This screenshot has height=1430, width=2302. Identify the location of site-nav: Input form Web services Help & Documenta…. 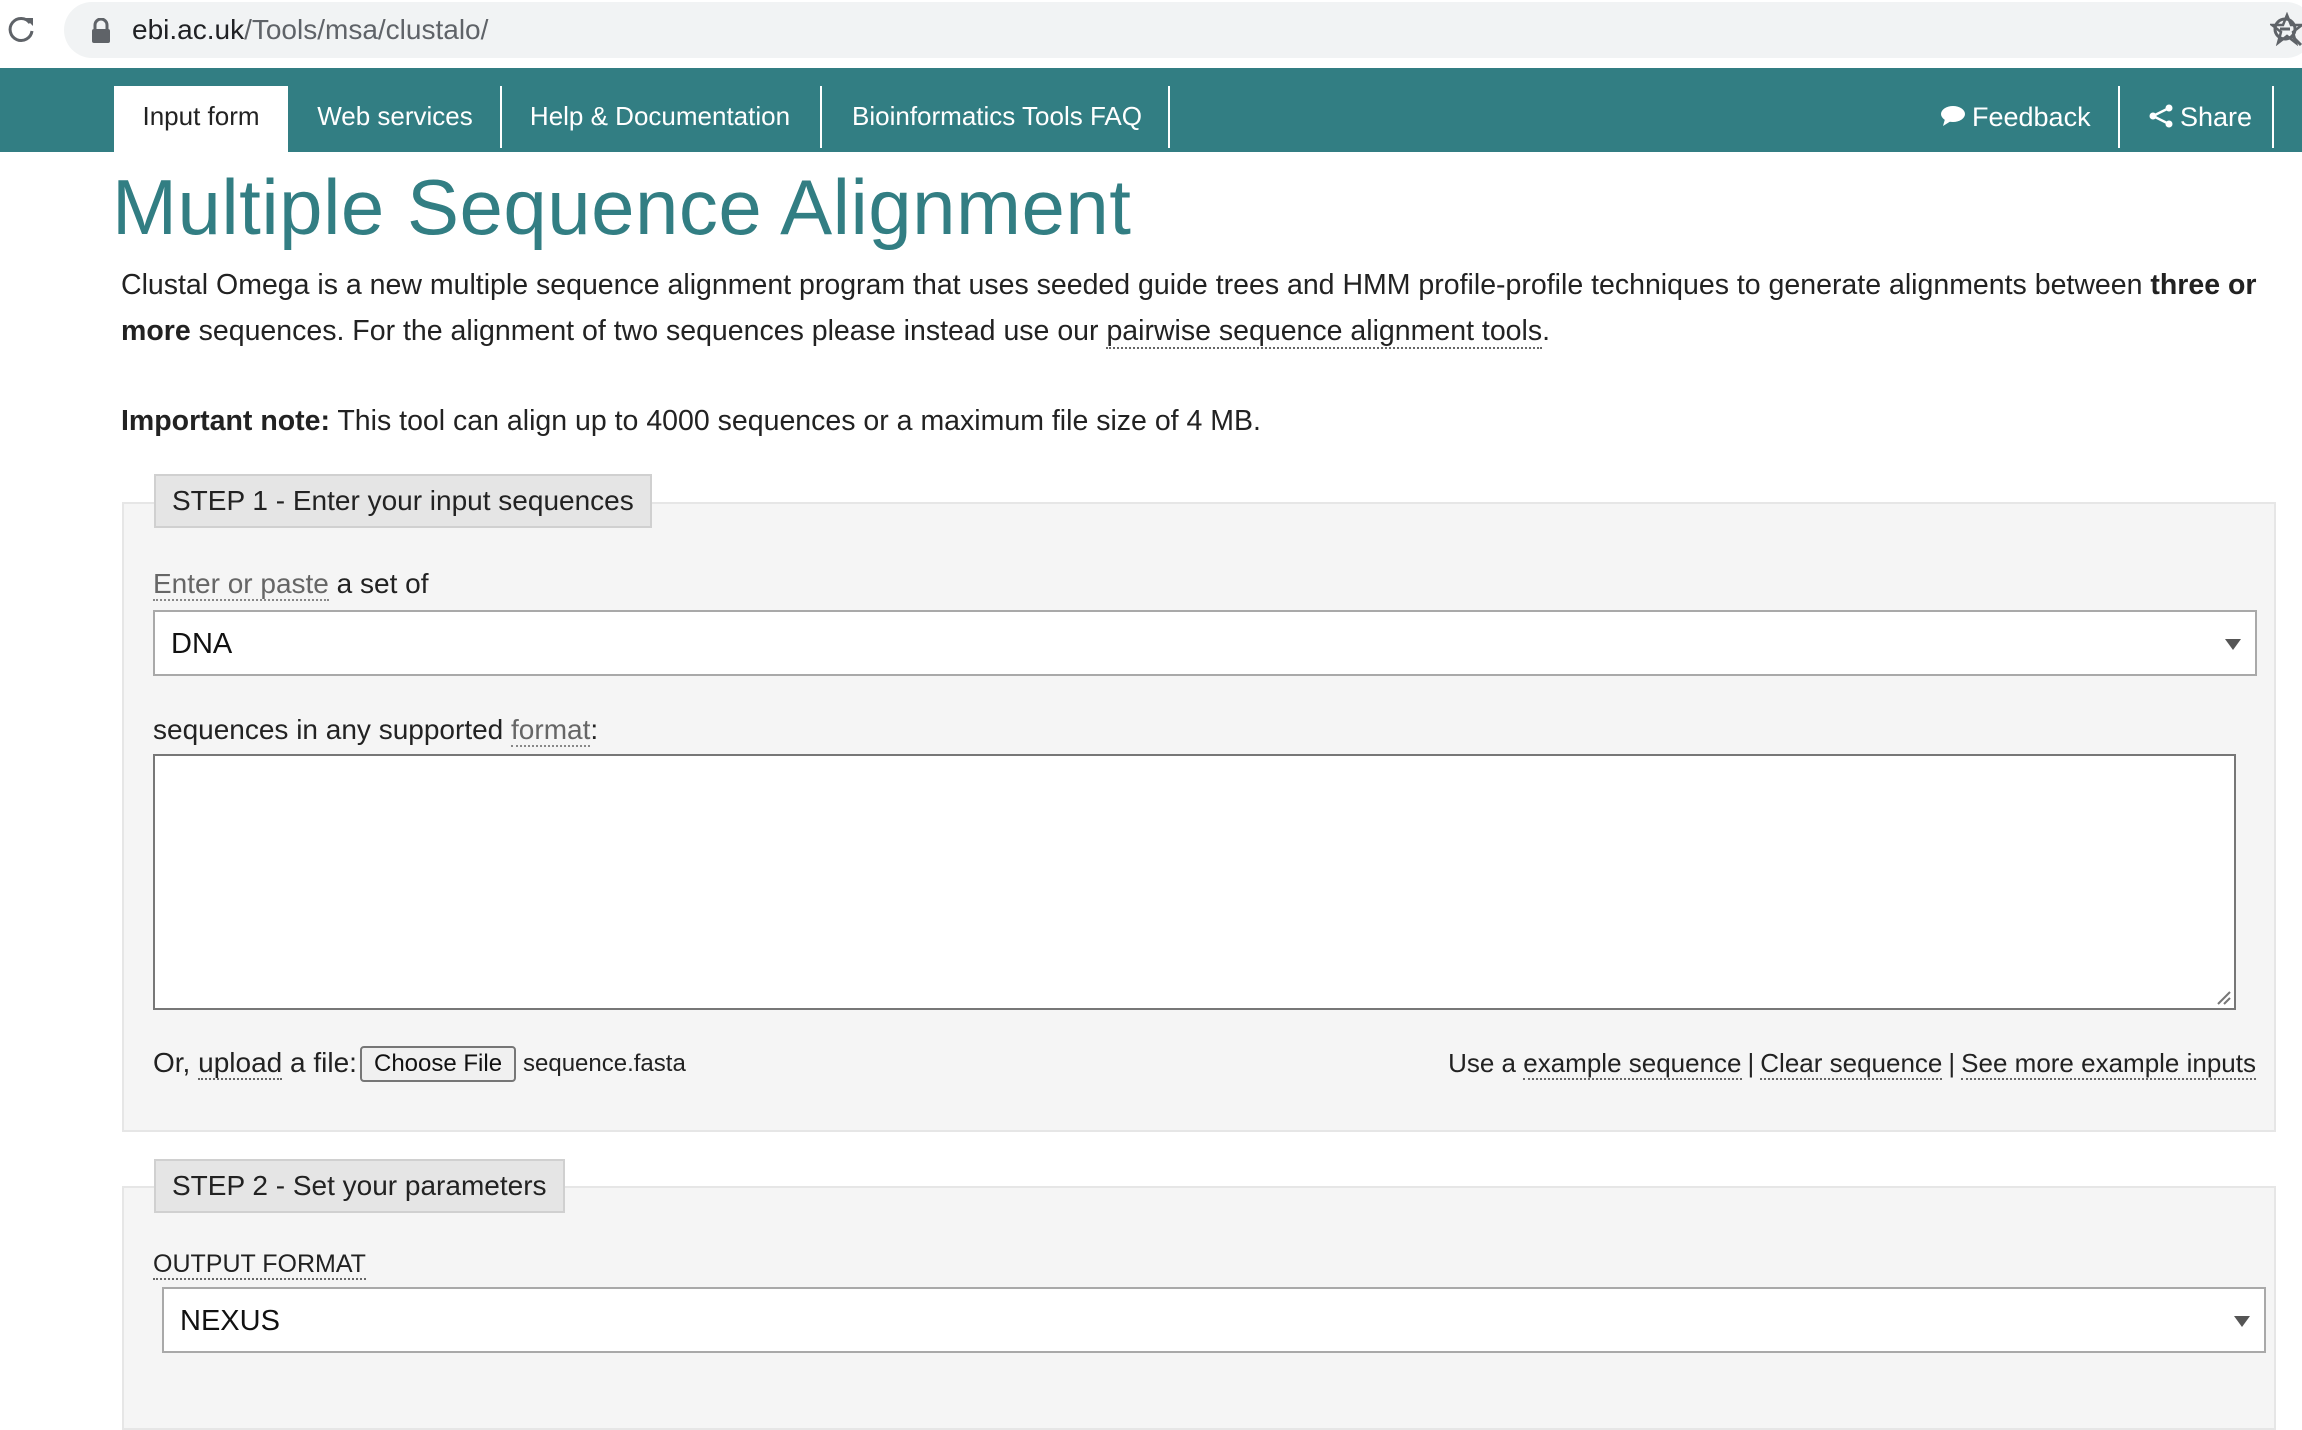
(1151, 110).